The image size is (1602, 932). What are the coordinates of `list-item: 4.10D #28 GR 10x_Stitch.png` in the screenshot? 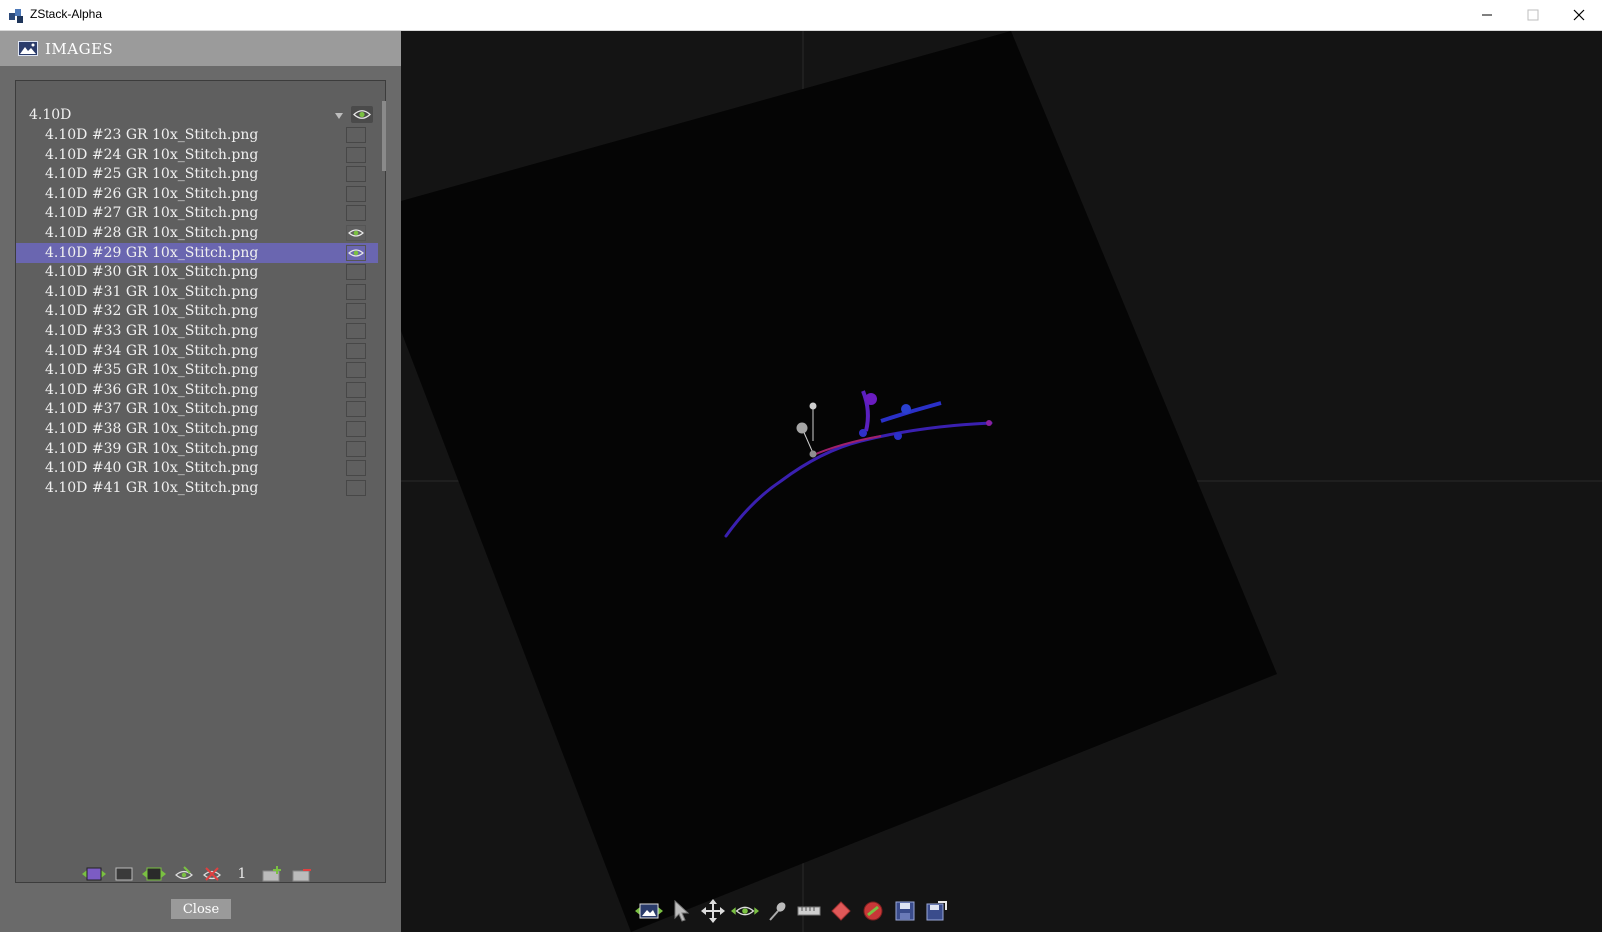 It's located at (197, 233).